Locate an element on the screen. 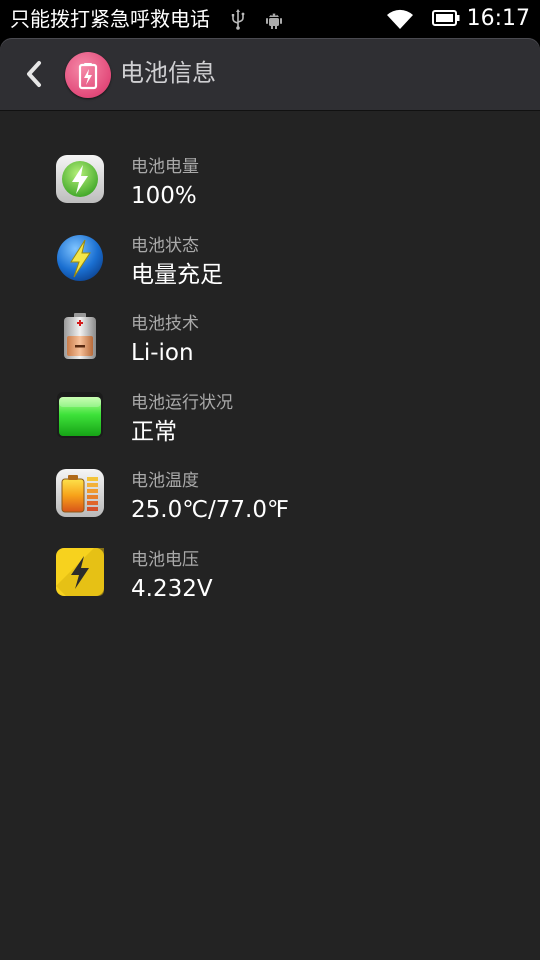 Image resolution: width=540 pixels, height=960 pixels. list-item-battery-status: 电池状态 电量充足 is located at coordinates (270, 269).